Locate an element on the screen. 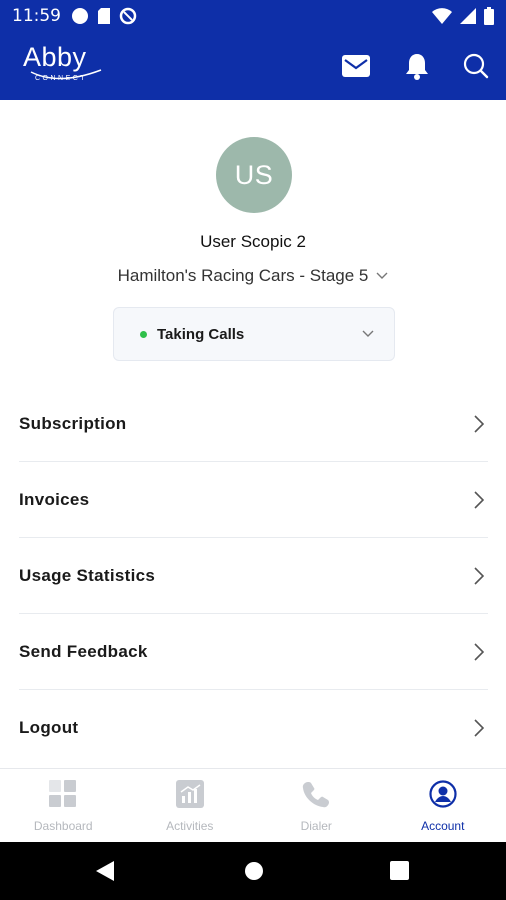 The height and width of the screenshot is (900, 506). bottom-nav: Dashboard Activities Dialer Account is located at coordinates (253, 805).